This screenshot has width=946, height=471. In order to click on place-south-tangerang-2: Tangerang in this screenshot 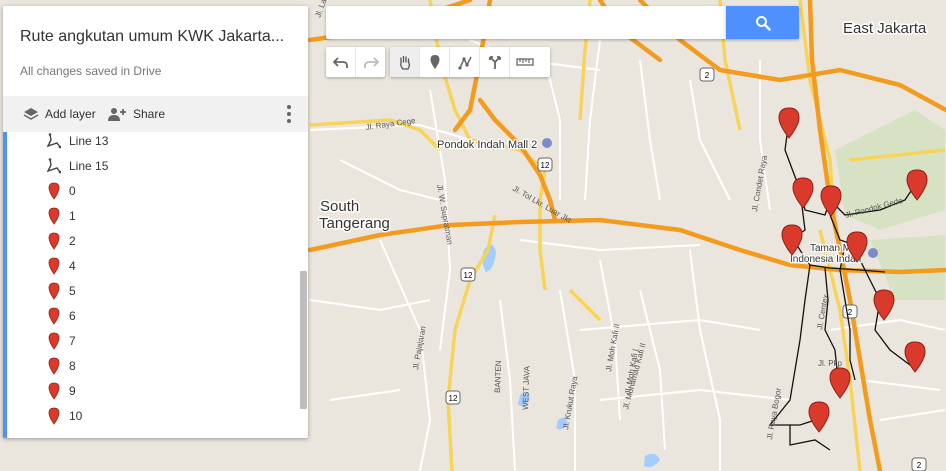, I will do `click(354, 223)`.